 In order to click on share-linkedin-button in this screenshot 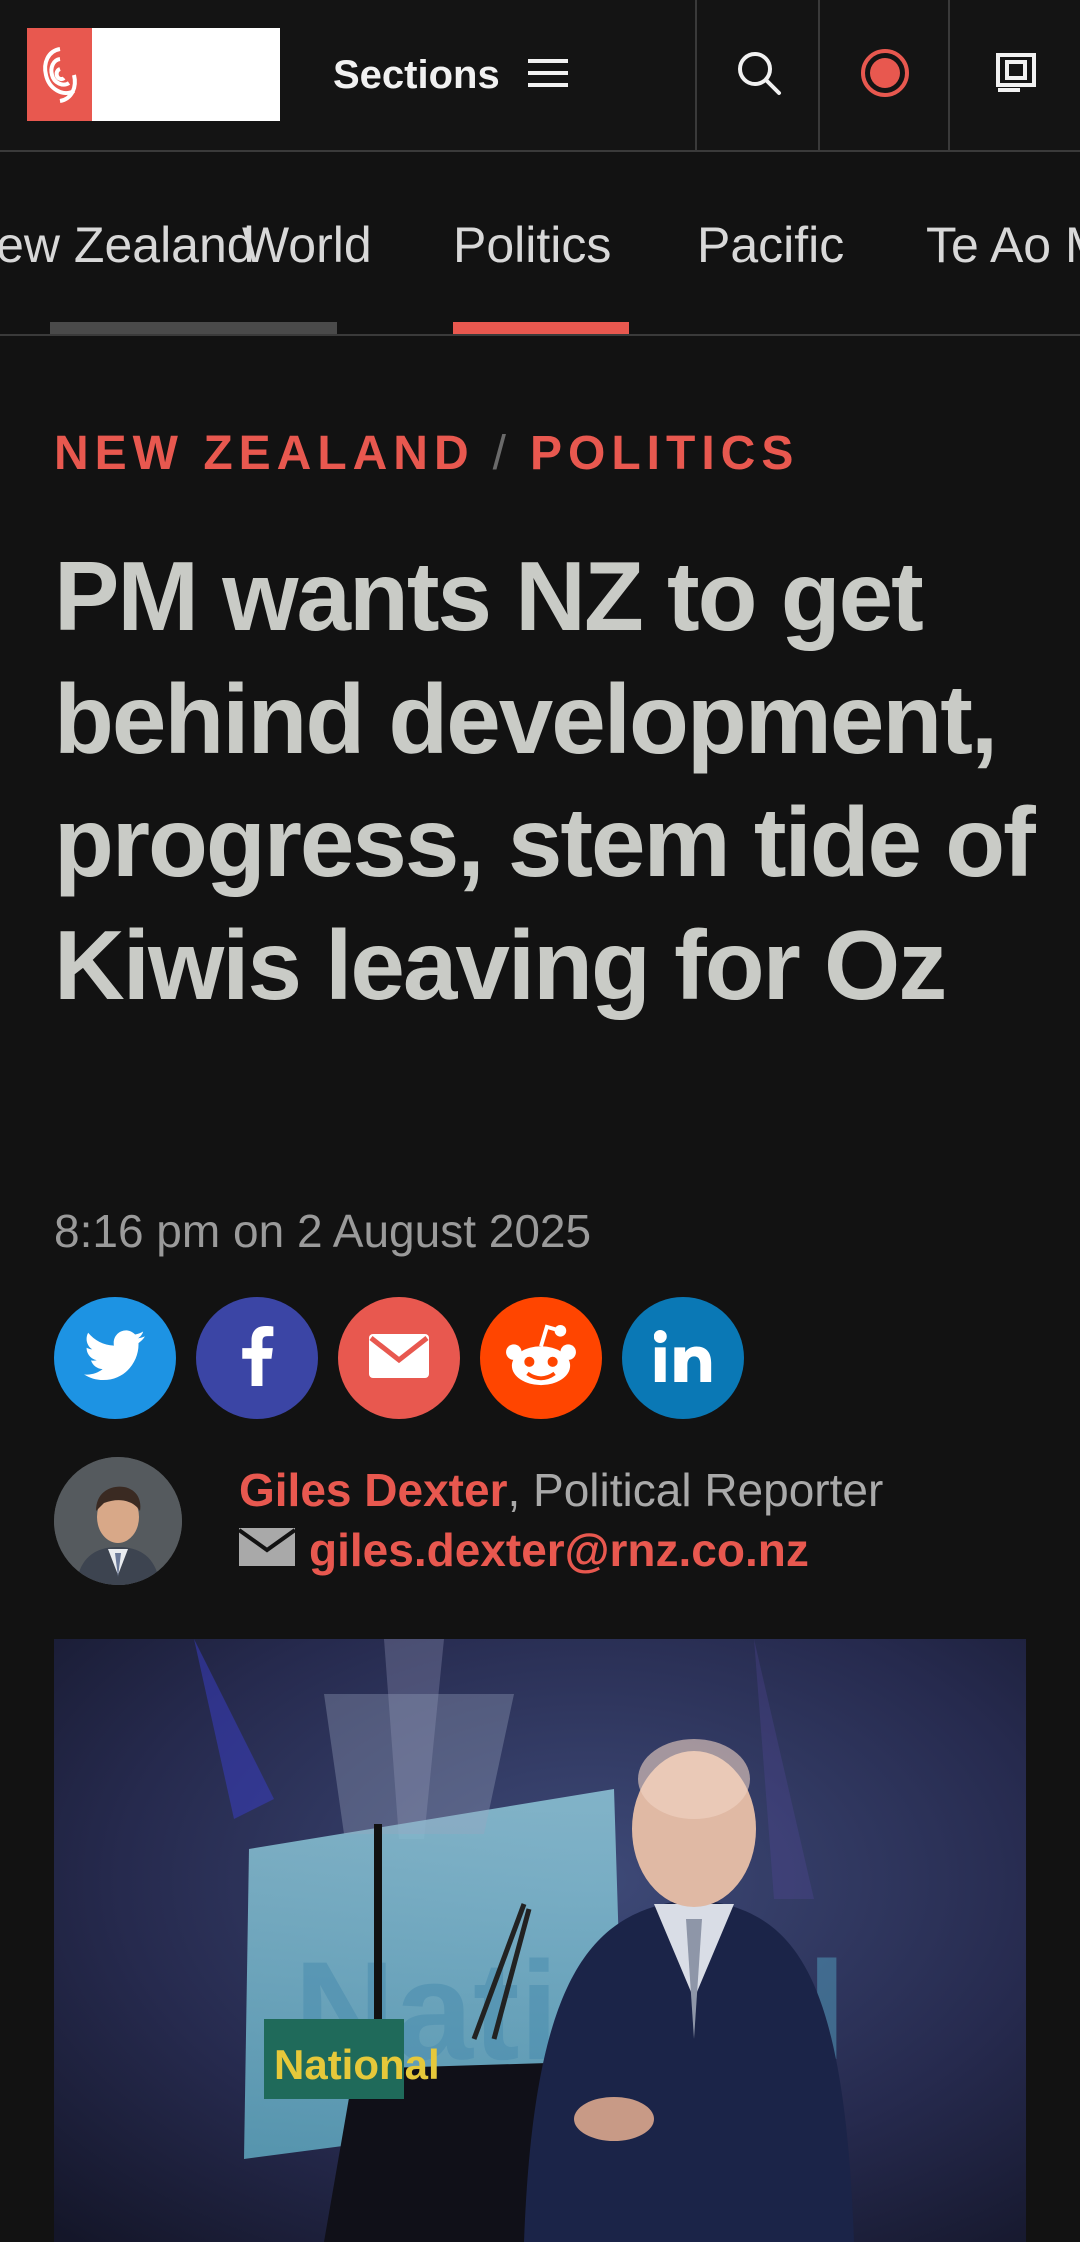, I will do `click(683, 1358)`.